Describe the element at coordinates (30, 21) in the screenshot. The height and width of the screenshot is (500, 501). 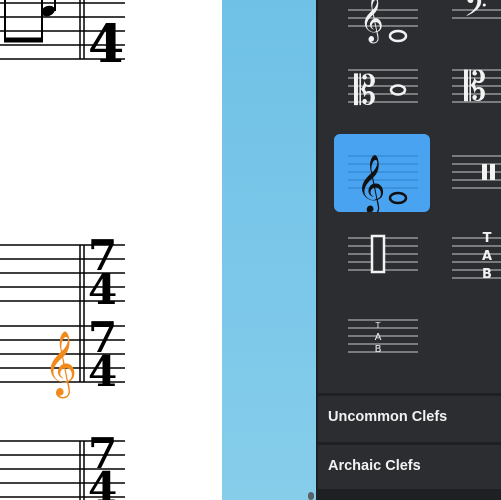
I see `note-beam` at that location.